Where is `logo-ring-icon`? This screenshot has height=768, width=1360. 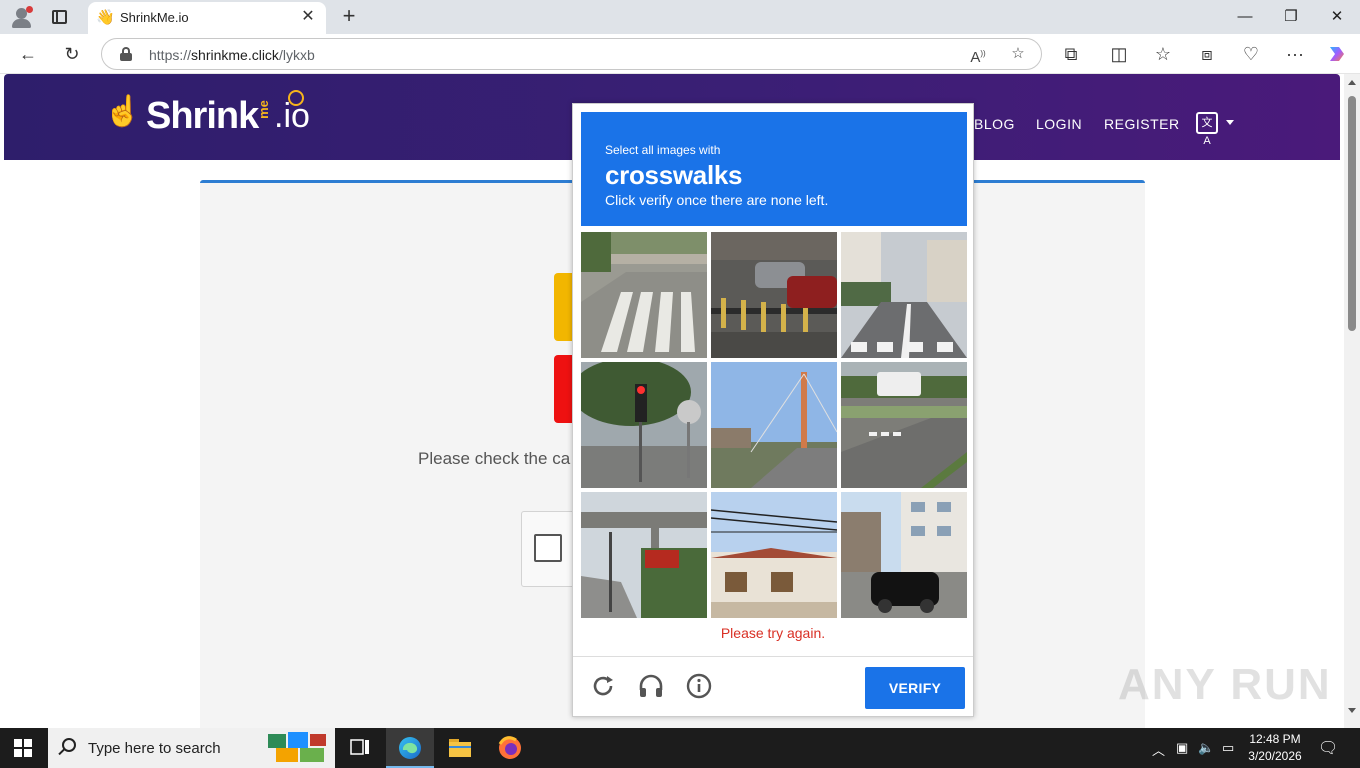 logo-ring-icon is located at coordinates (296, 98).